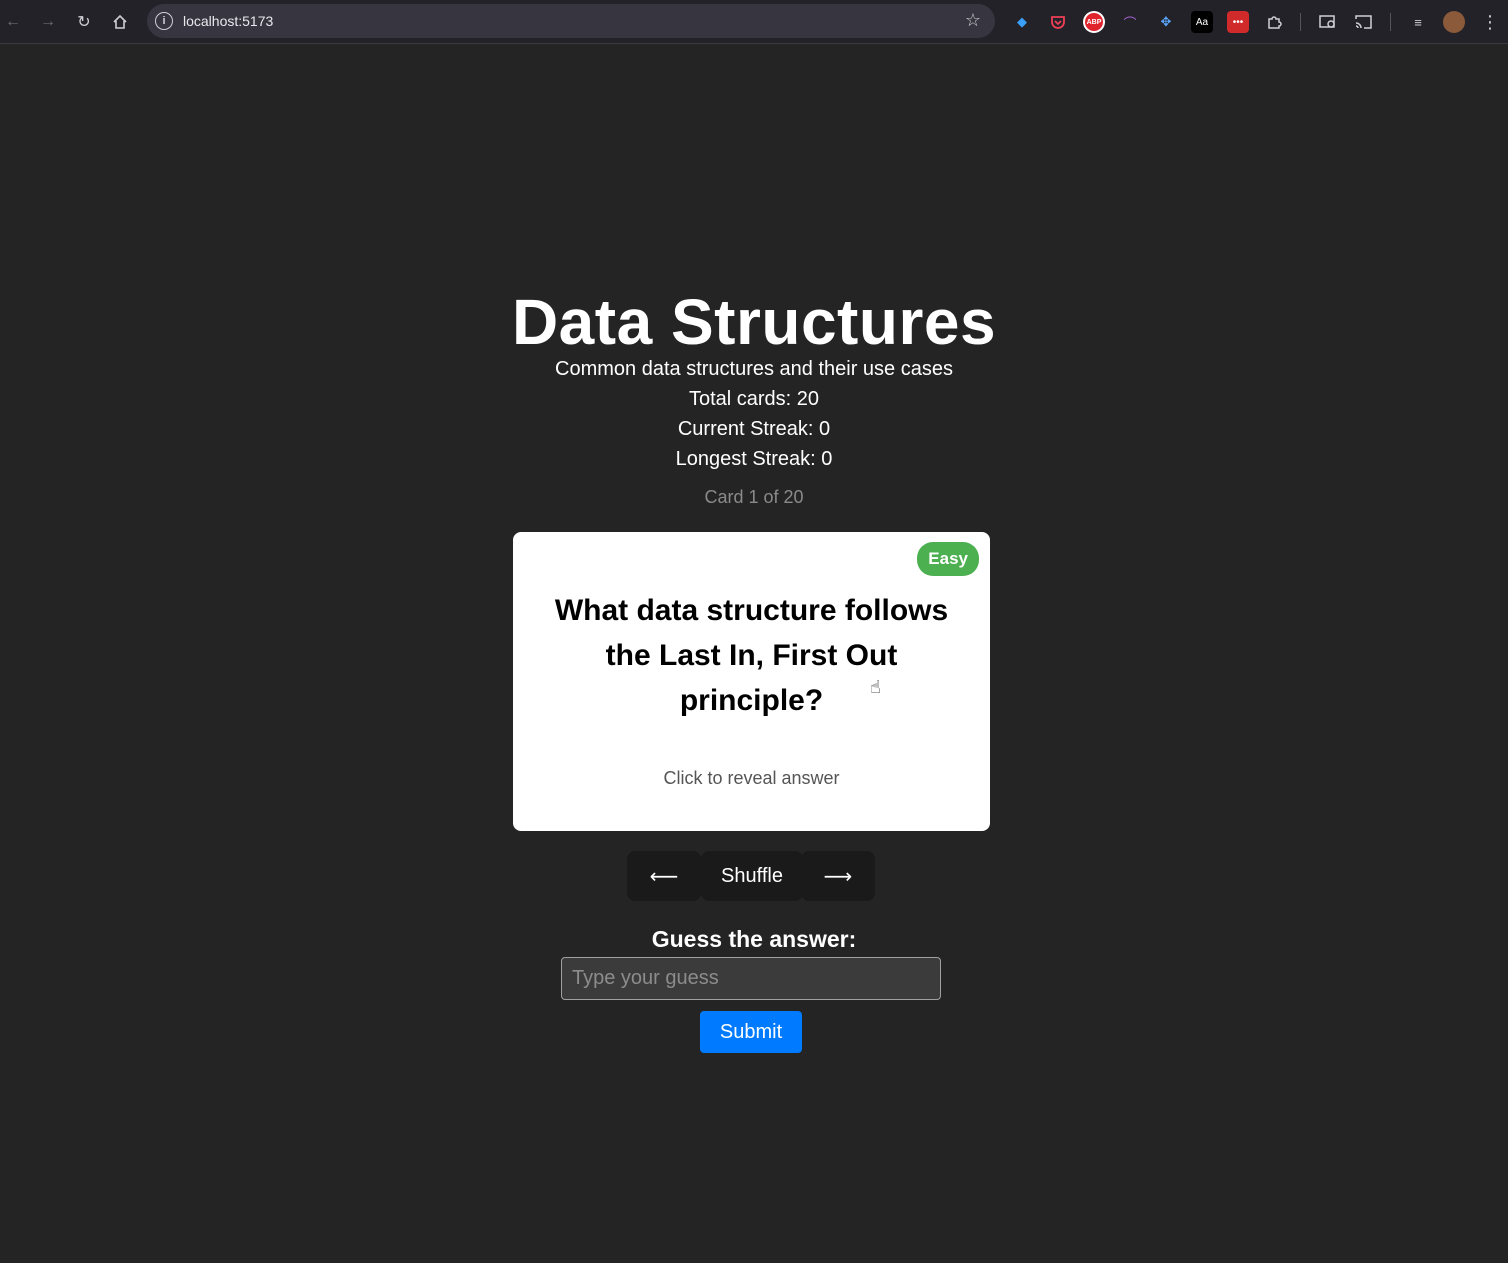  I want to click on address-bar: i localhost:5173 ☆, so click(571, 21).